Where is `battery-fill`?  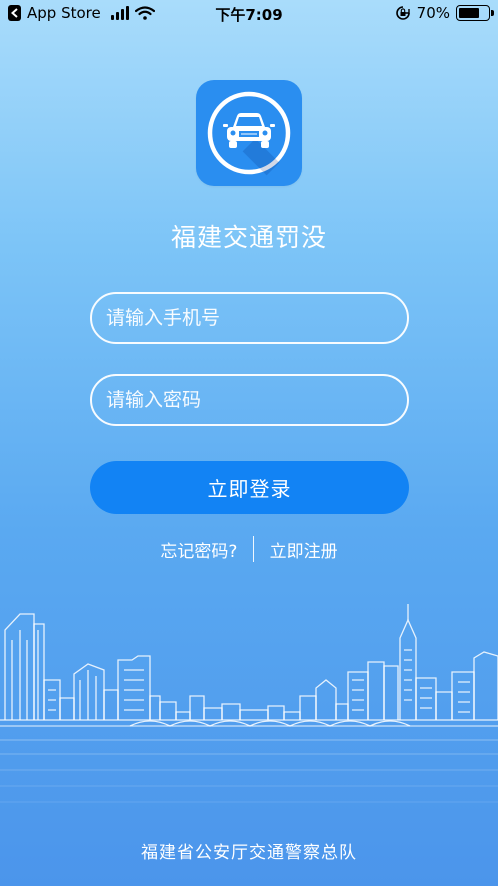 battery-fill is located at coordinates (469, 13).